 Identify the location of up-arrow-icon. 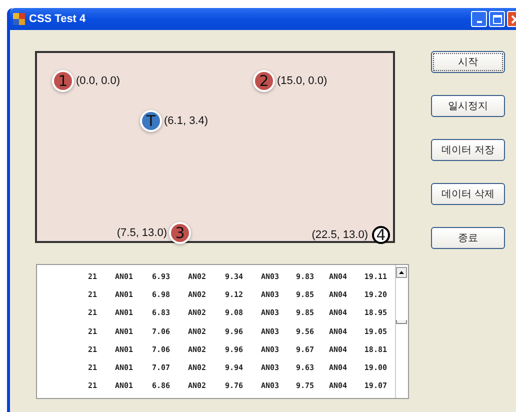
(401, 272).